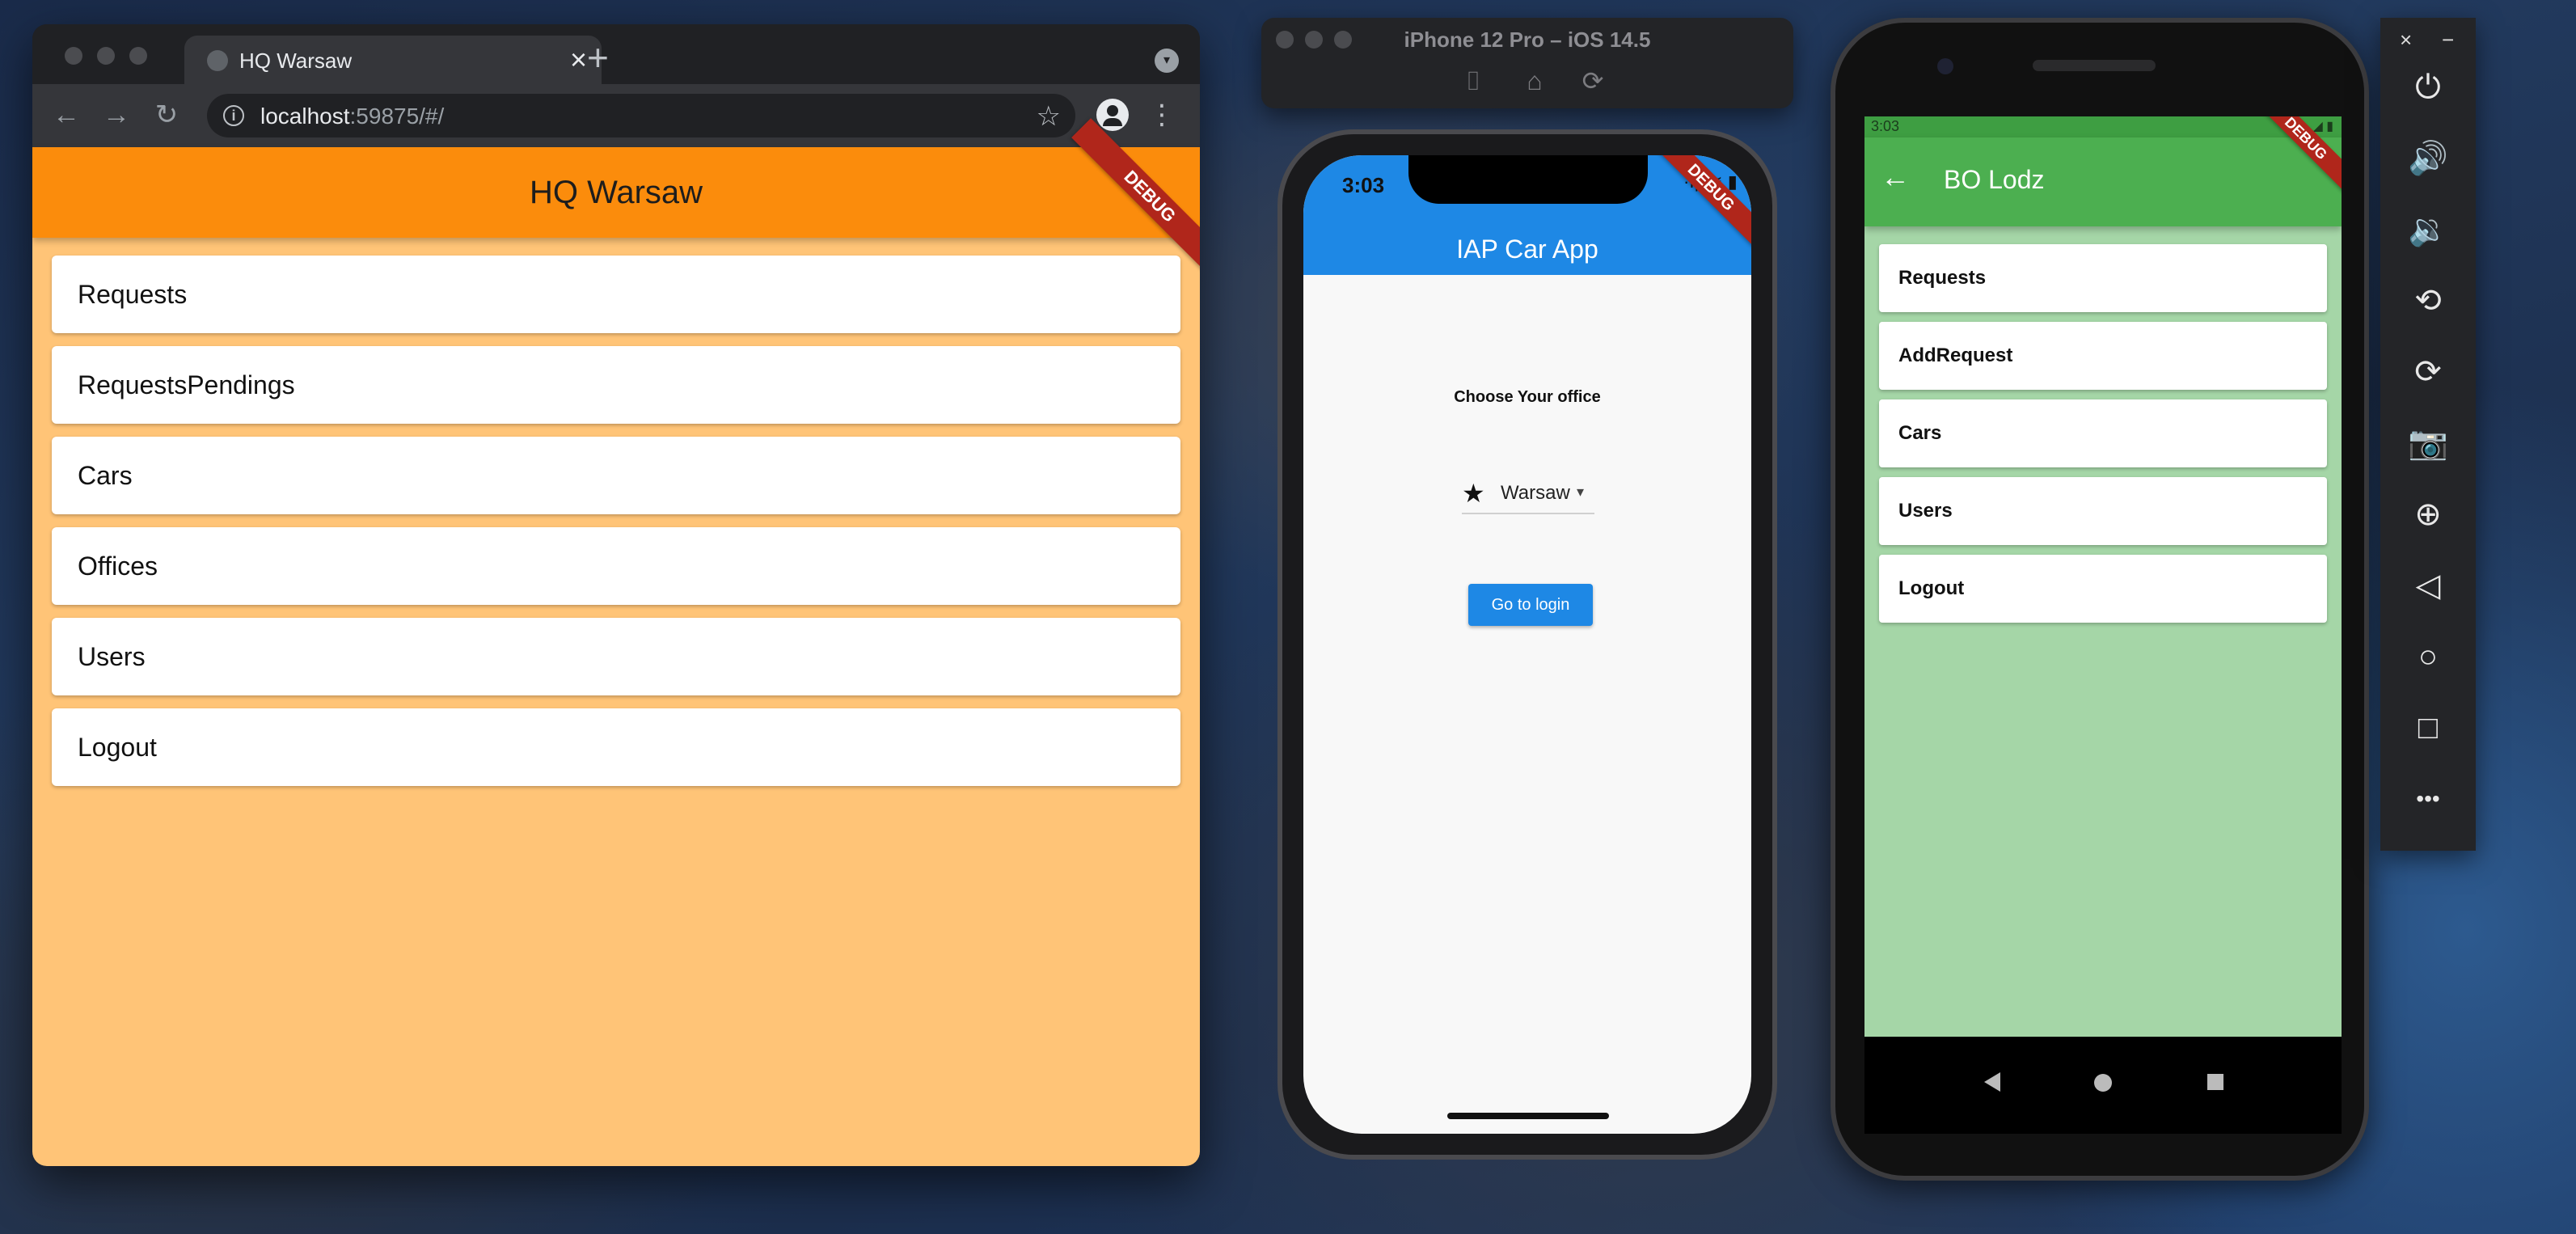  Describe the element at coordinates (2428, 514) in the screenshot. I see `zoom-icon: ⊕` at that location.